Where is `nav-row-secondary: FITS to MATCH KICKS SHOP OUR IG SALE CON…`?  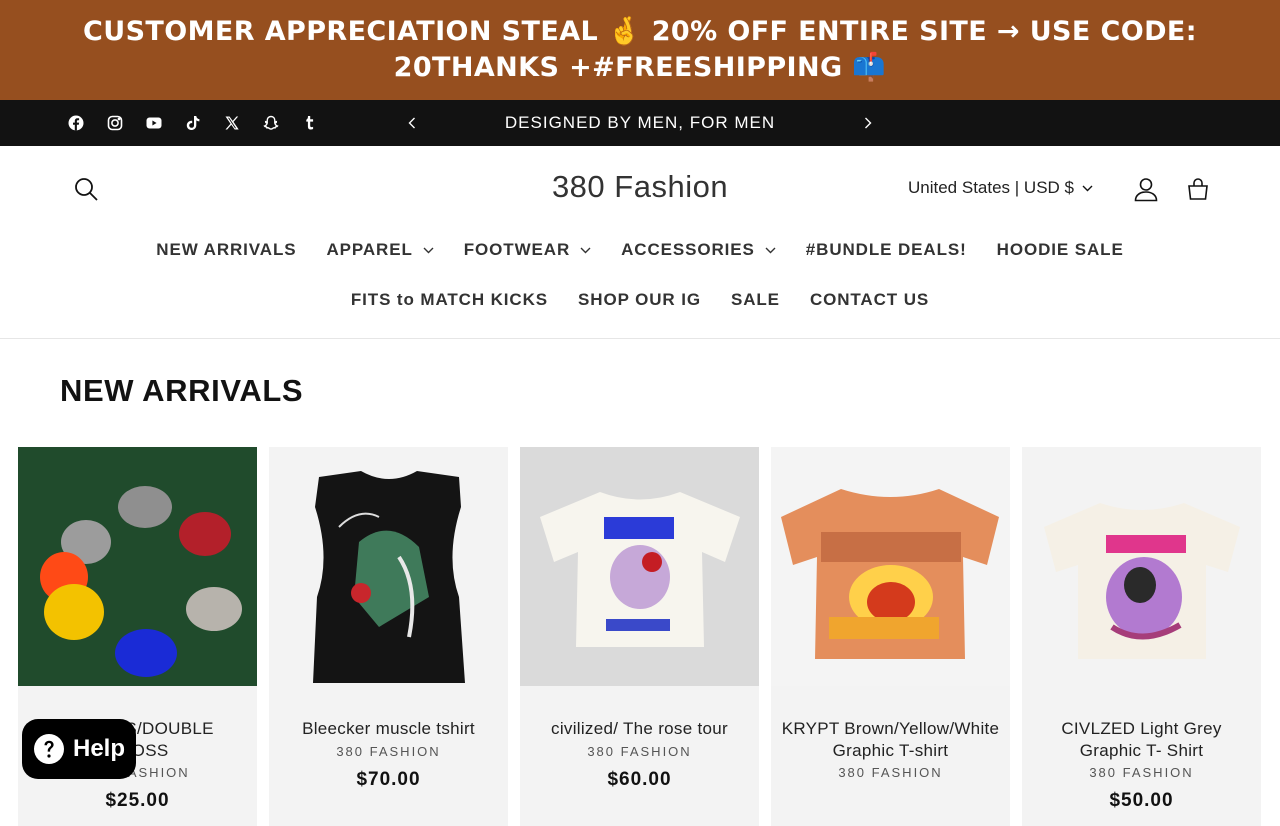
nav-row-secondary: FITS to MATCH KICKS SHOP OUR IG SALE CON… is located at coordinates (640, 300).